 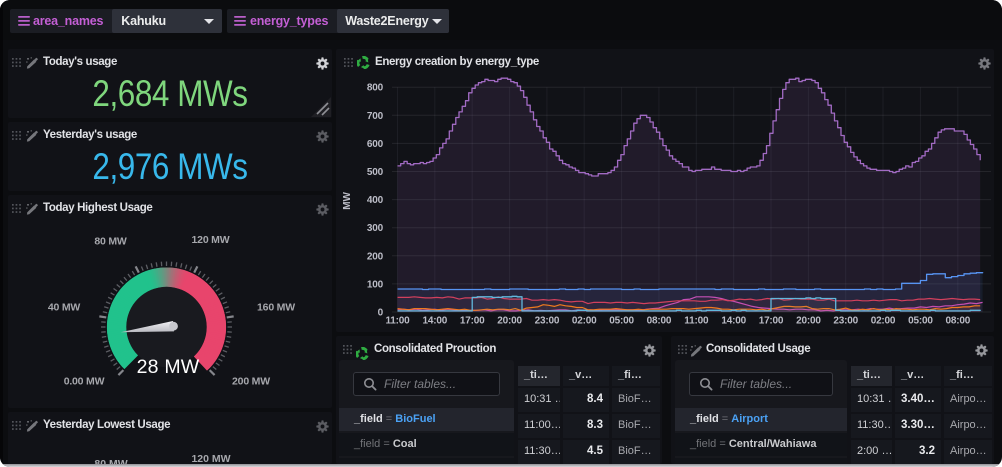 What do you see at coordinates (211, 240) in the screenshot?
I see `svg-text: 120 MW` at bounding box center [211, 240].